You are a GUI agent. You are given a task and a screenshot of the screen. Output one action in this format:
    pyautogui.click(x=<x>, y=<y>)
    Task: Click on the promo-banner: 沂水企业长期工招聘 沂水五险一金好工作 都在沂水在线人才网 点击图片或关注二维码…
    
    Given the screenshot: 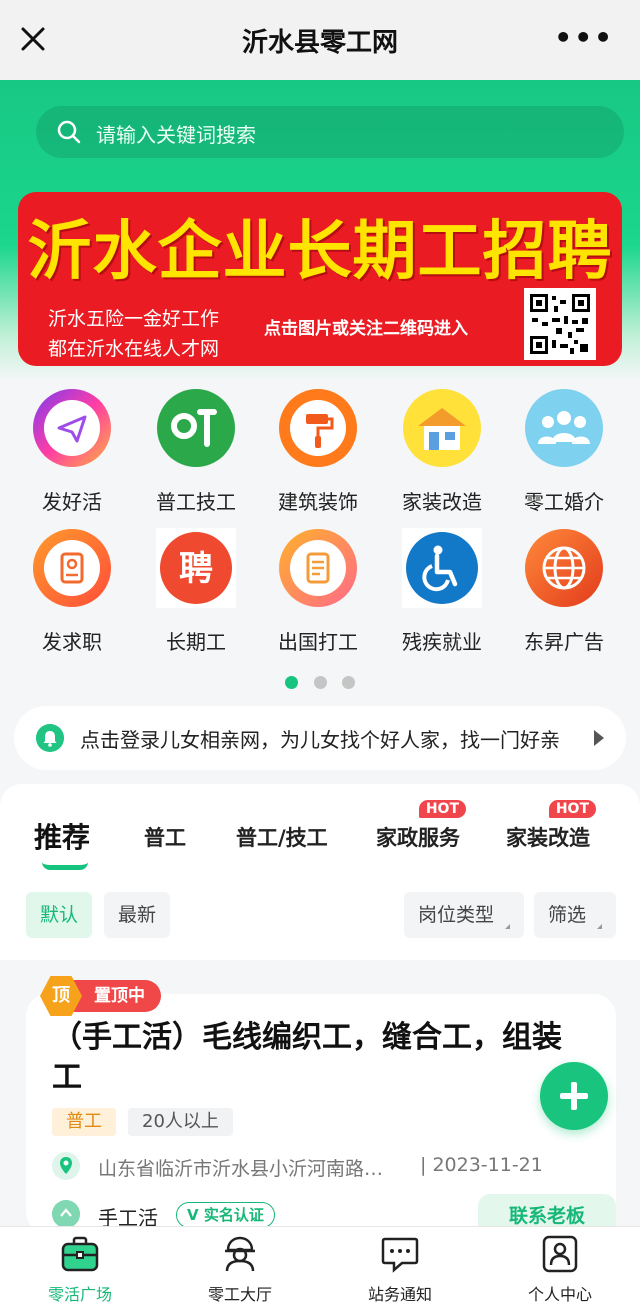 What is the action you would take?
    pyautogui.click(x=320, y=279)
    